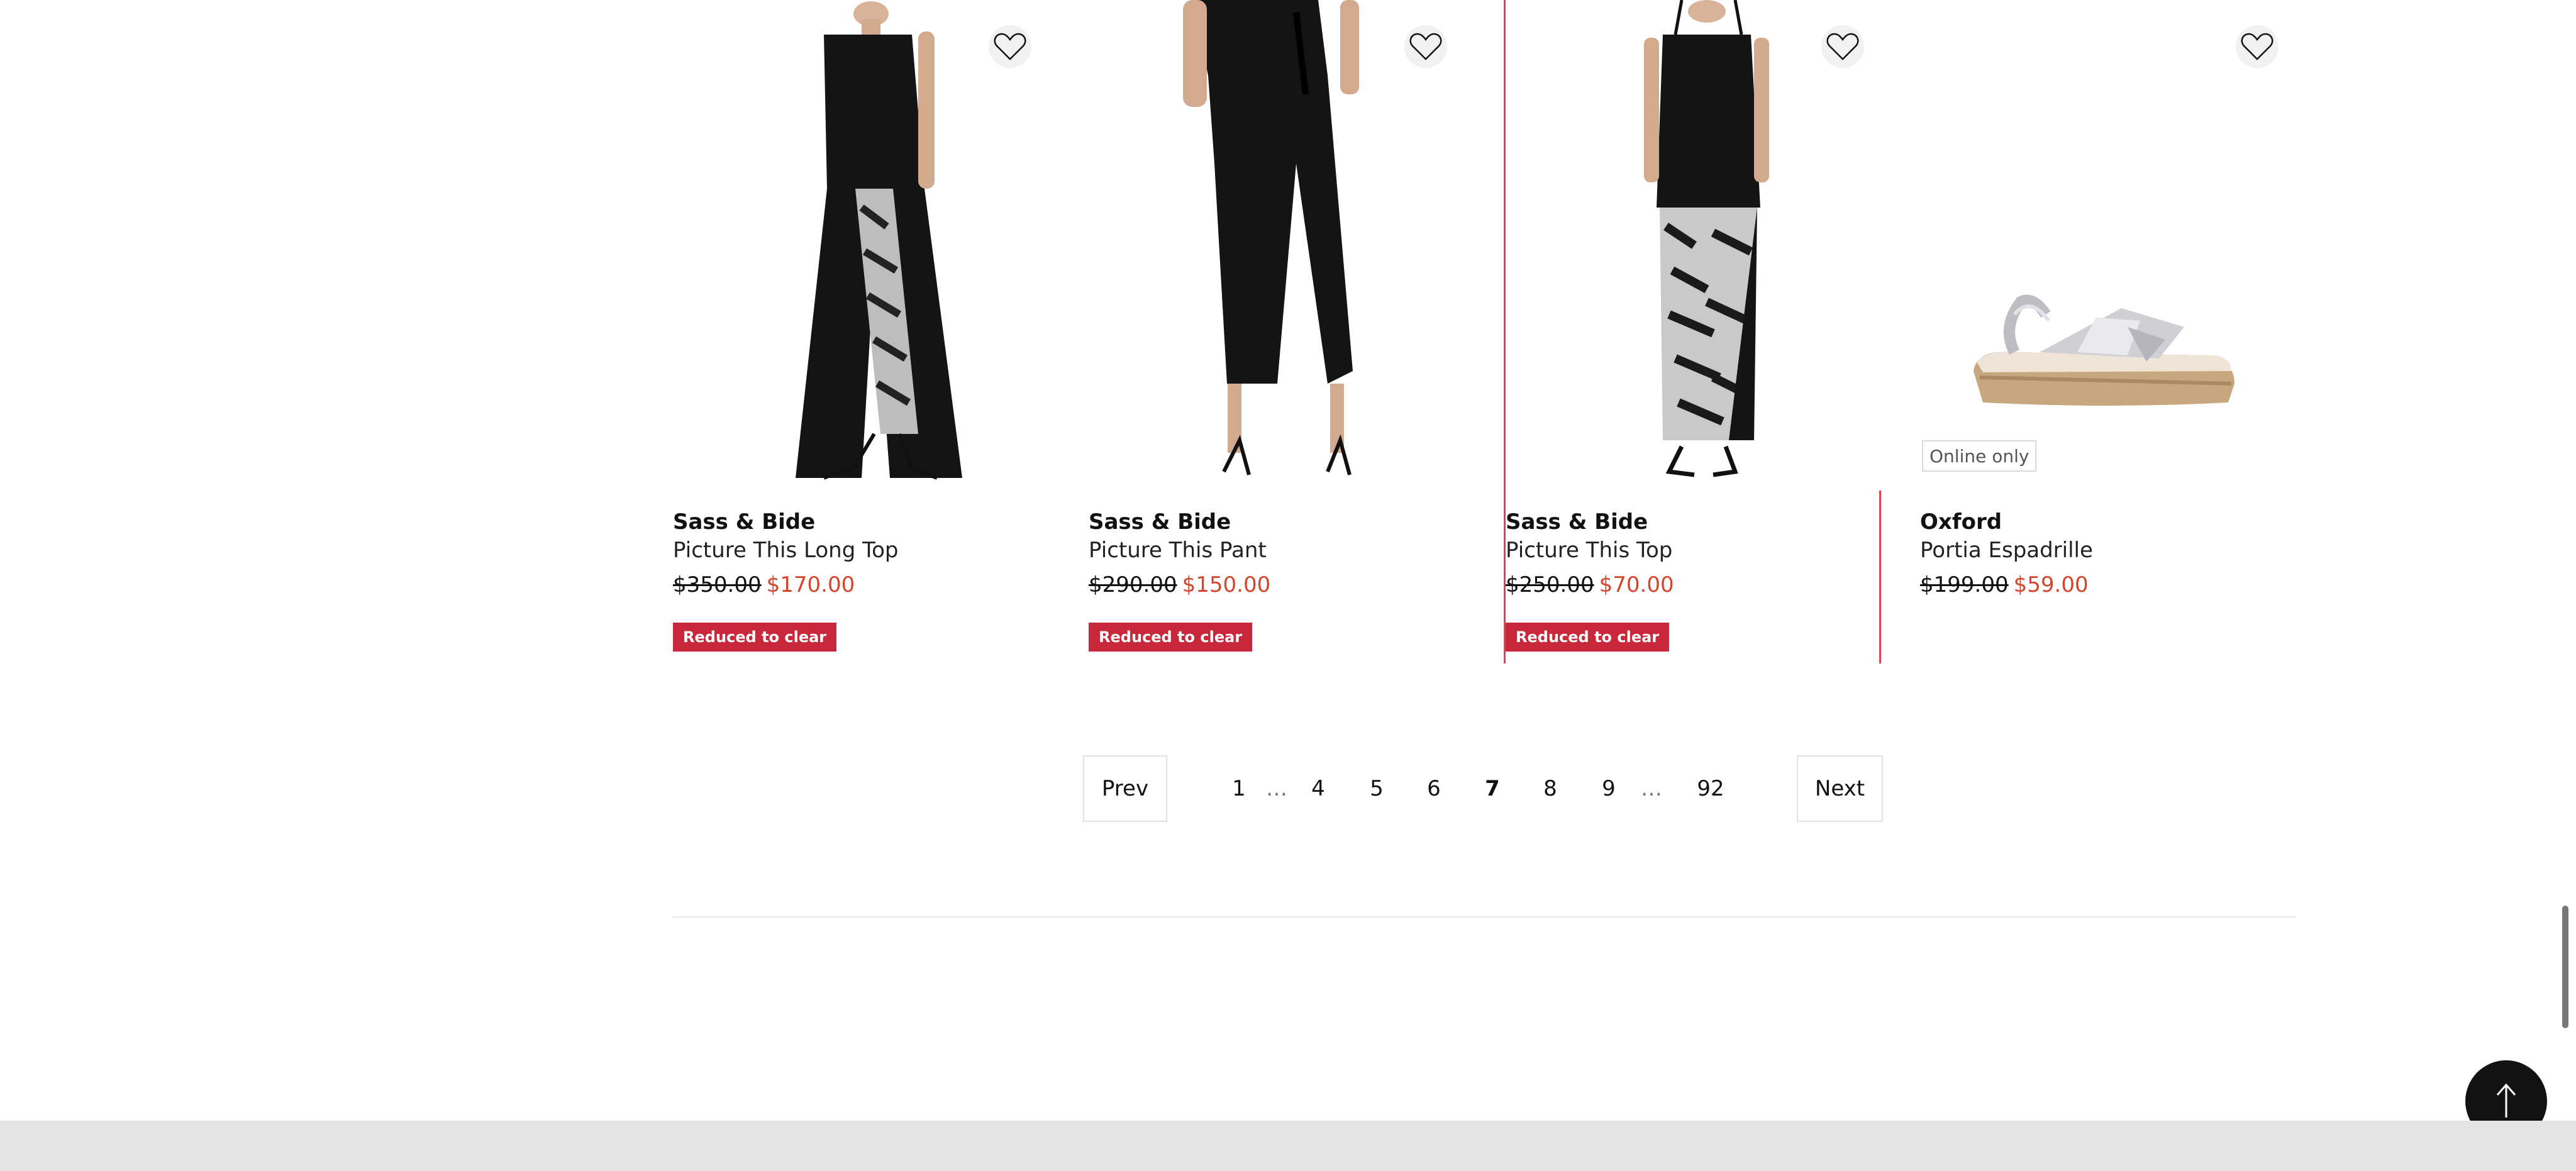 The image size is (2576, 1171). Describe the element at coordinates (1484, 917) in the screenshot. I see `section-divider` at that location.